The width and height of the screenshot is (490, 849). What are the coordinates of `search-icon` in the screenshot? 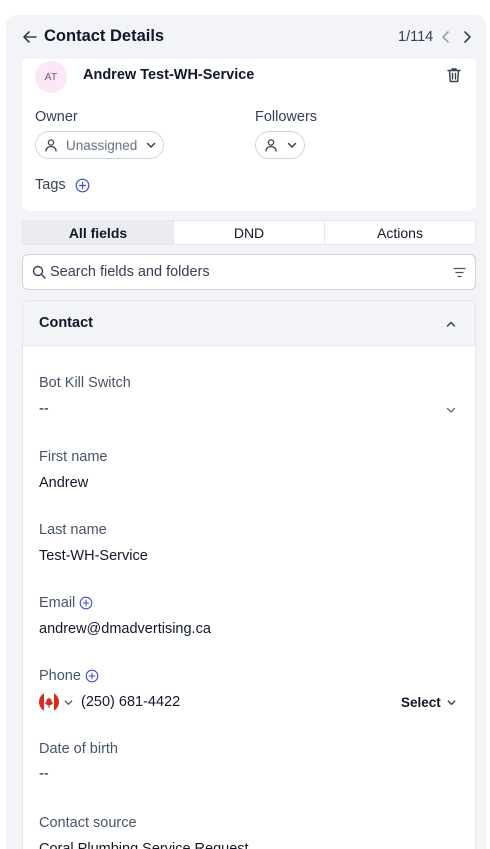 It's located at (39, 272).